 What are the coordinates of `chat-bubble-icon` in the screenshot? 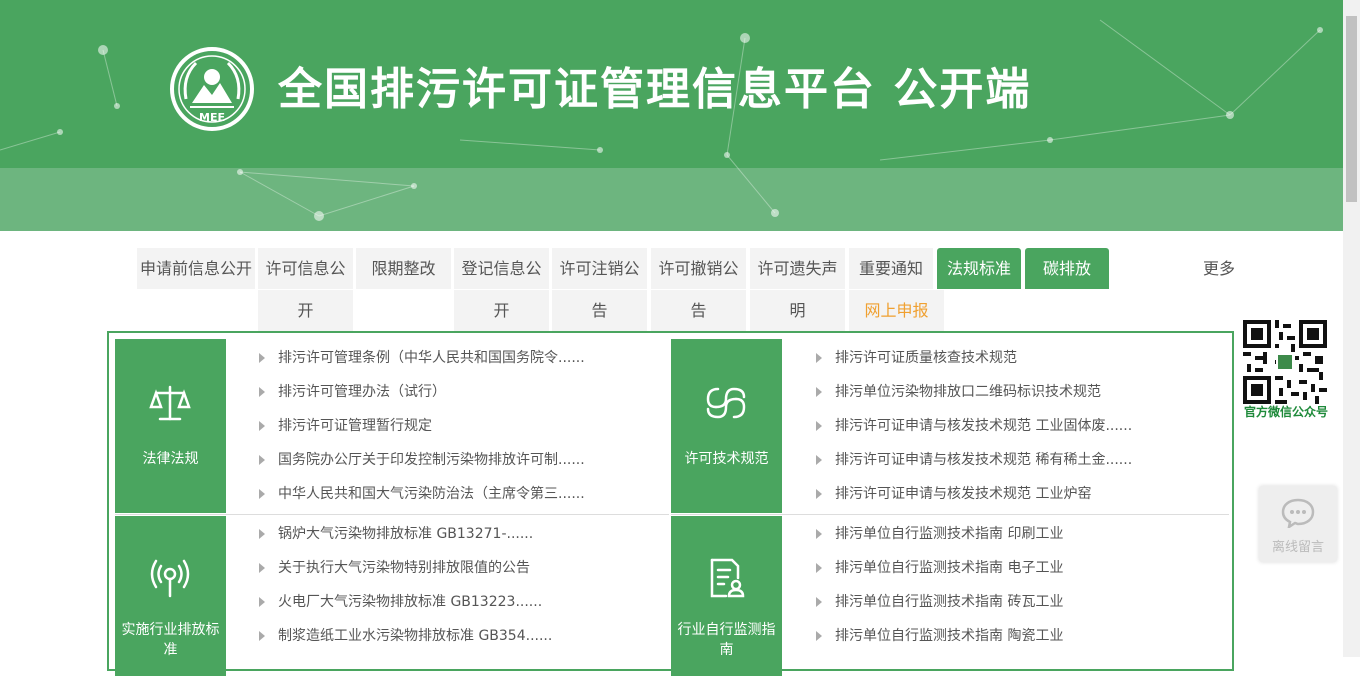 It's located at (1298, 513).